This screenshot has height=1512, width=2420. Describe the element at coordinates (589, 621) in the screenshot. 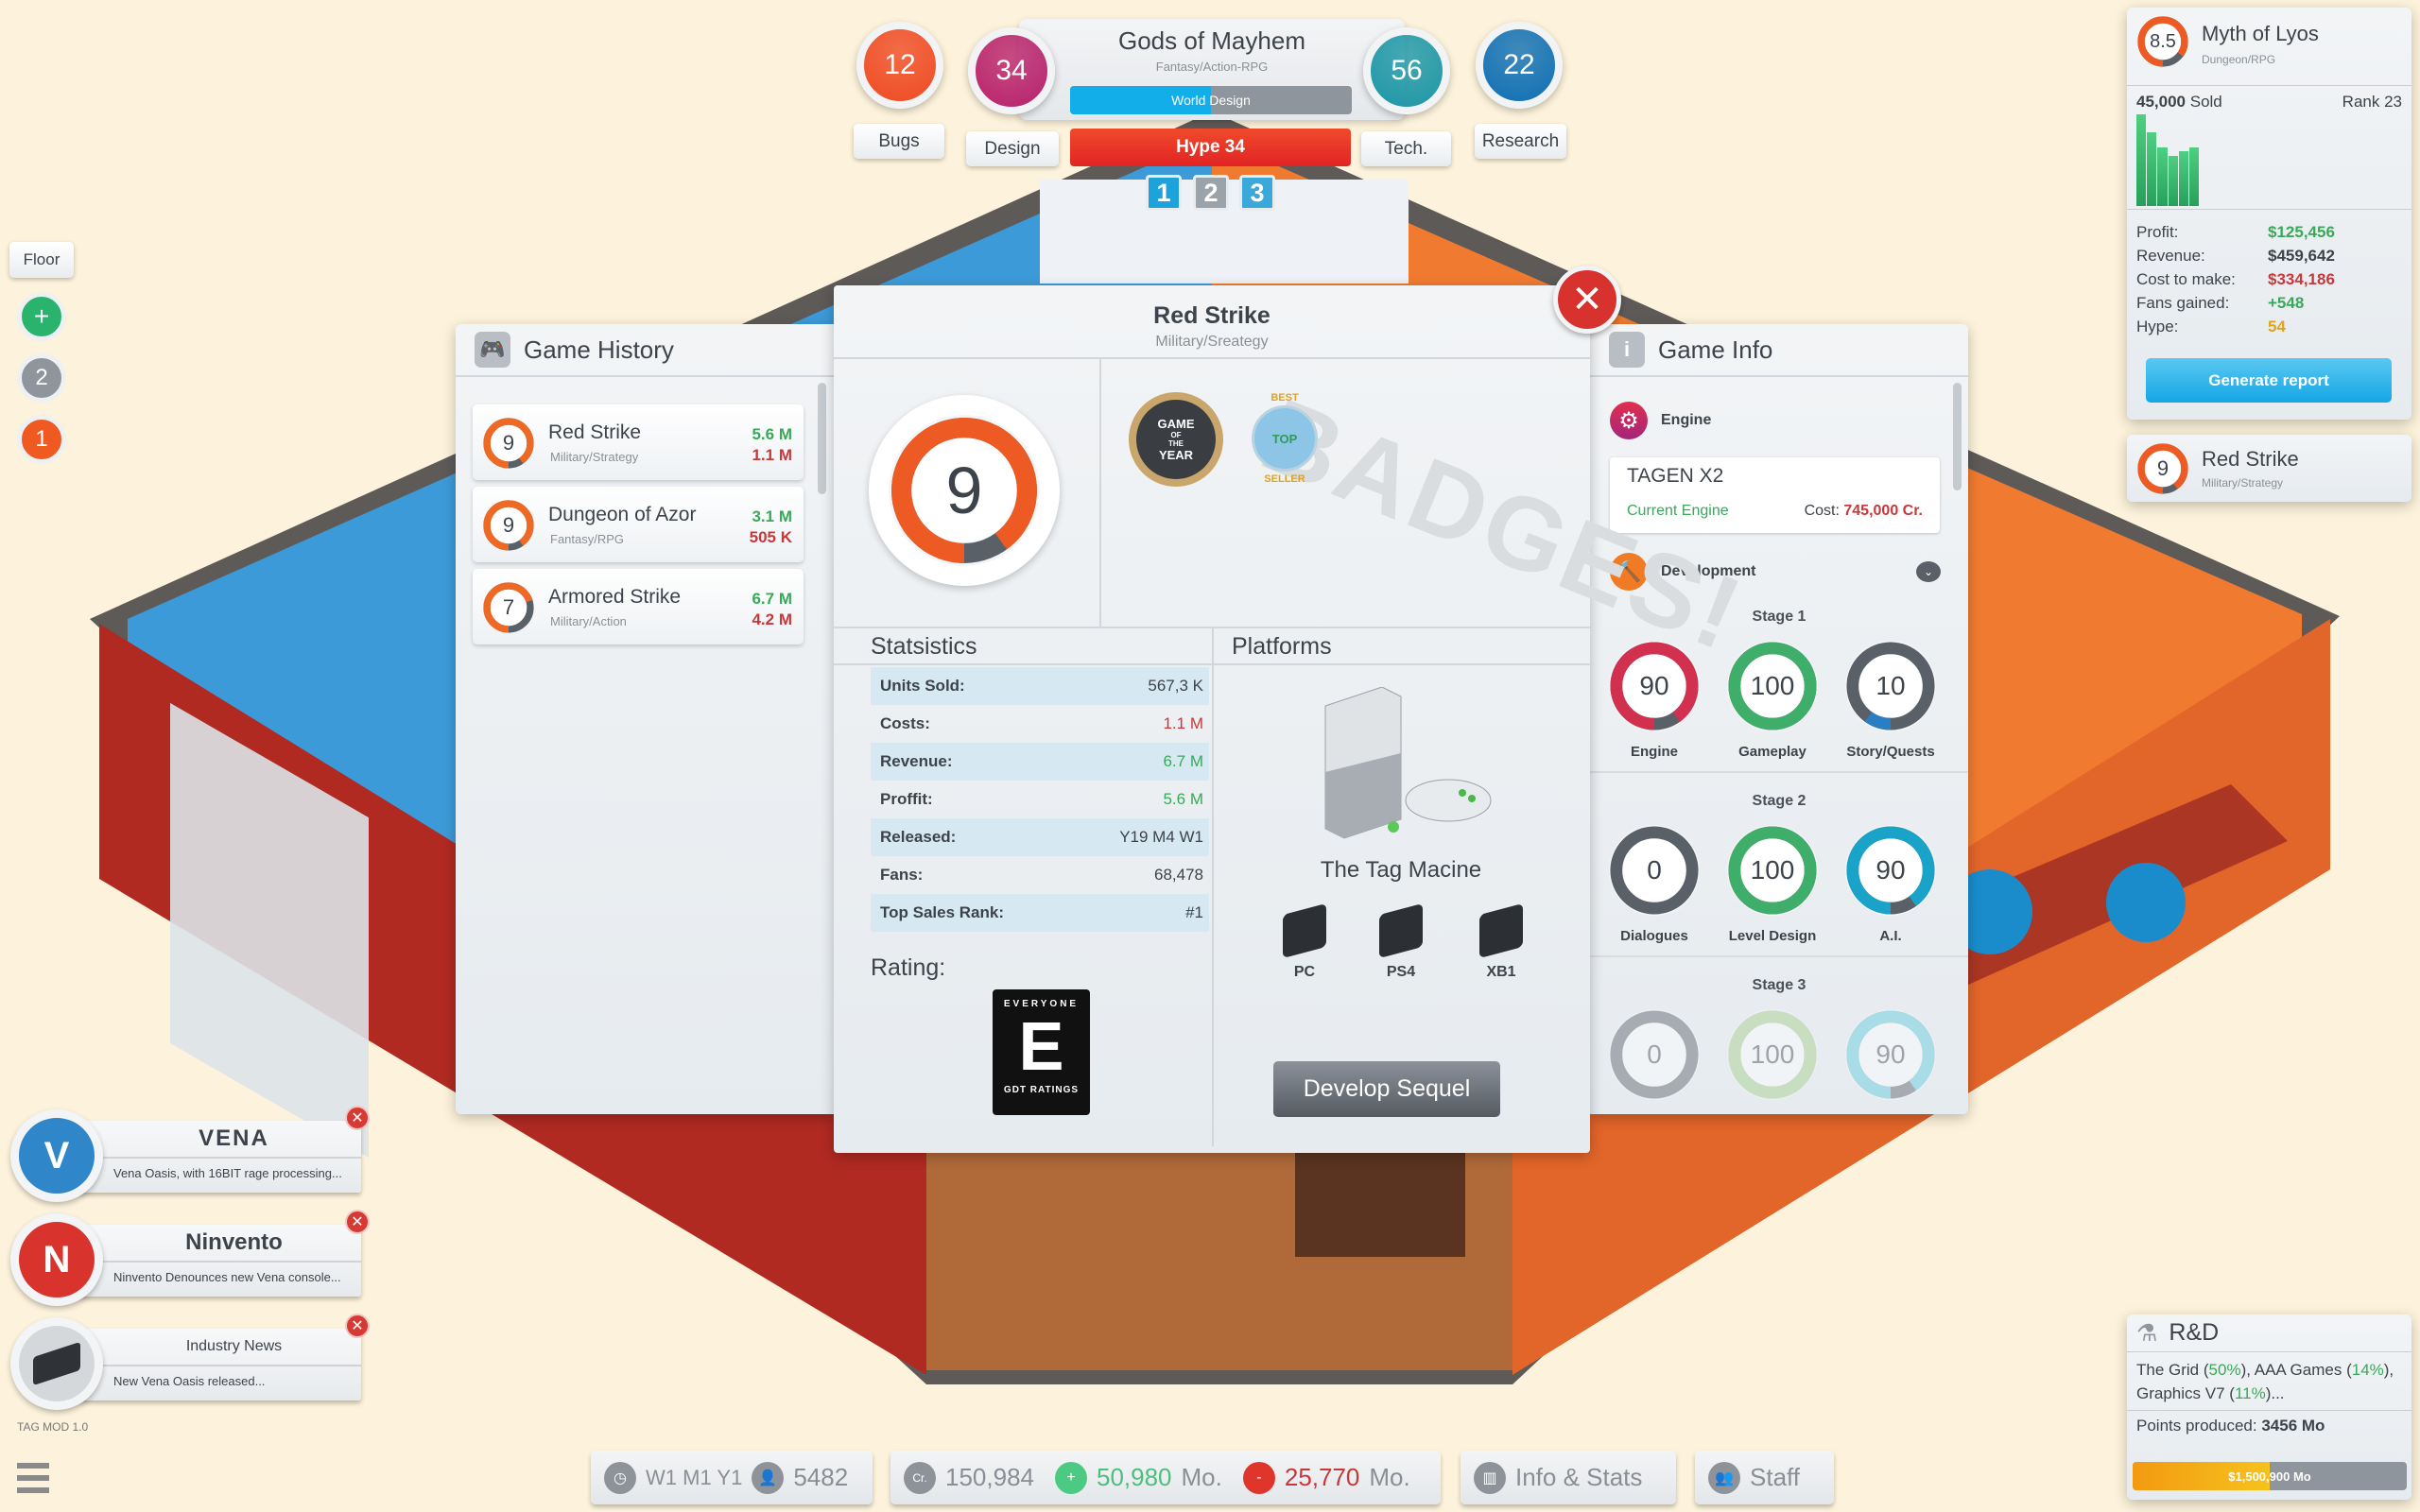

I see `history-game-genre: Military/Action` at that location.